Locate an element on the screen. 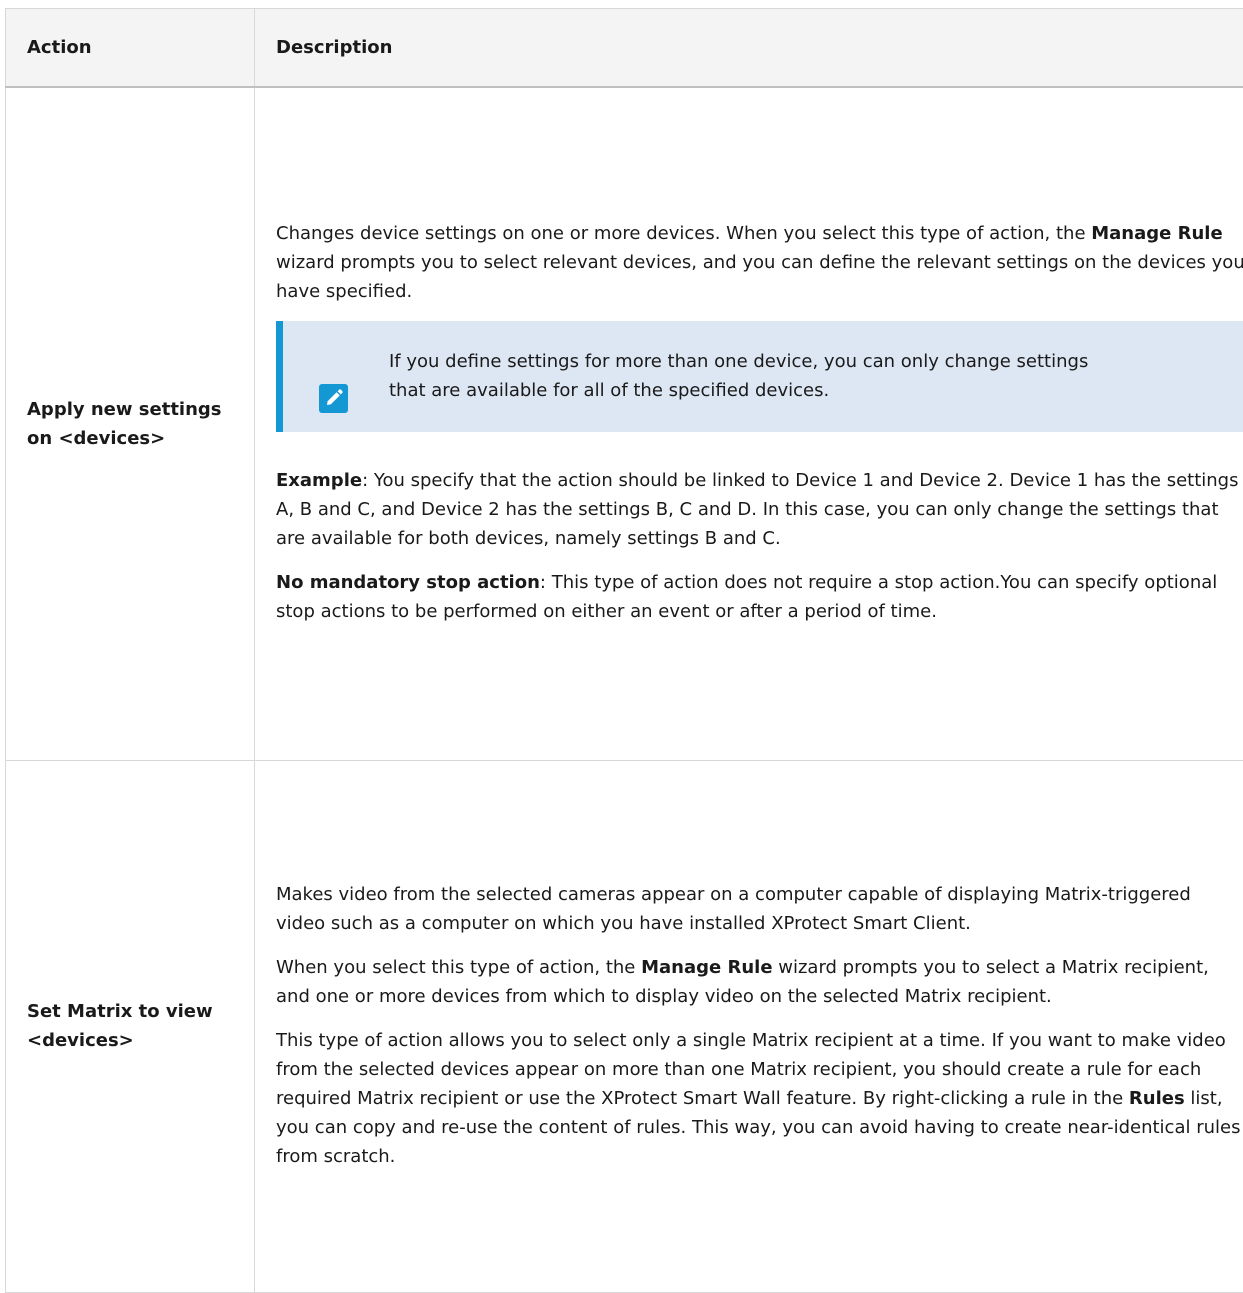 This screenshot has width=1243, height=1293. header-description: Description is located at coordinates (749, 48).